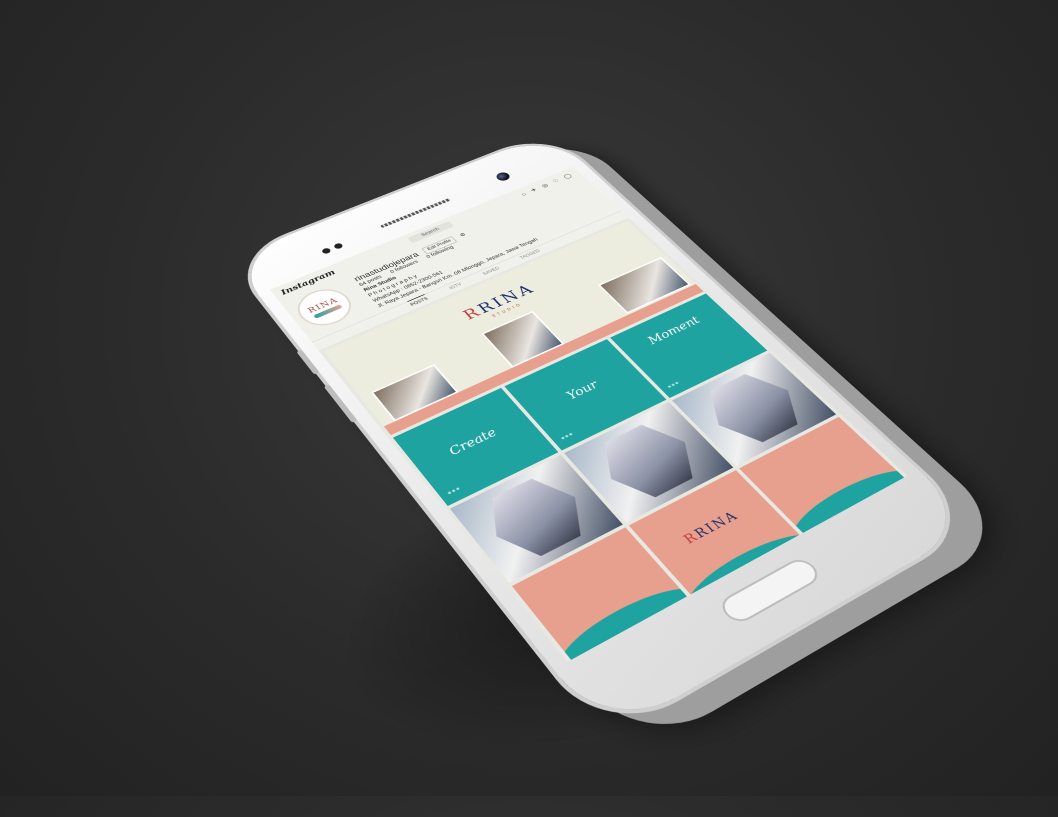  I want to click on volume-button, so click(307, 361).